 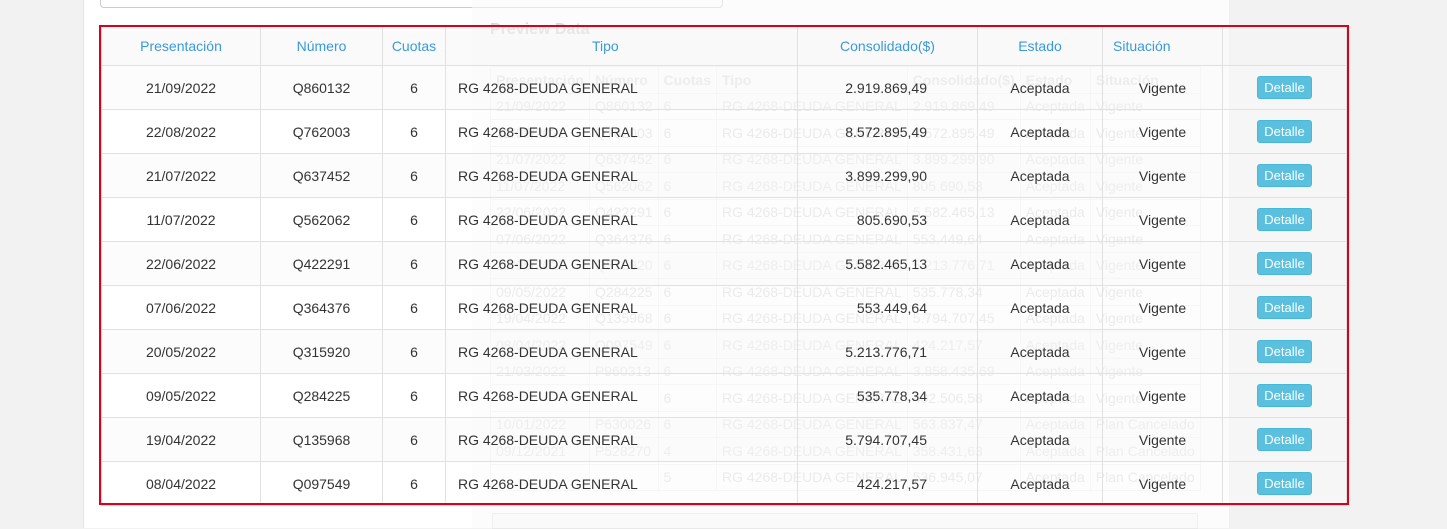 What do you see at coordinates (181, 219) in the screenshot?
I see `cell-presentacion: 11/07/2022` at bounding box center [181, 219].